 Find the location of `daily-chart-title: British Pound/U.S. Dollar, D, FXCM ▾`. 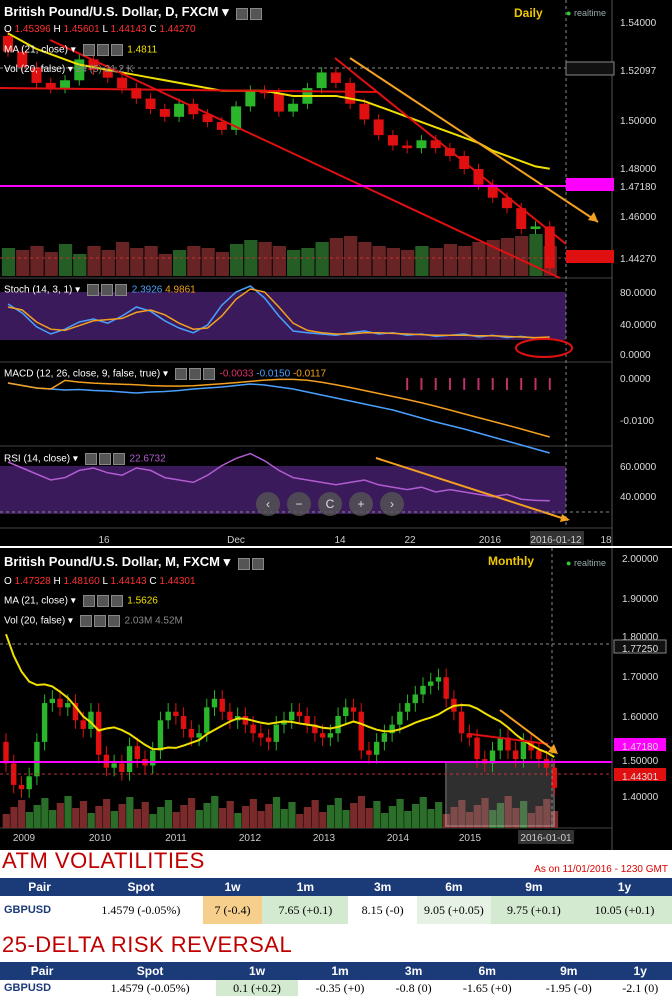

daily-chart-title: British Pound/U.S. Dollar, D, FXCM ▾ is located at coordinates (134, 12).